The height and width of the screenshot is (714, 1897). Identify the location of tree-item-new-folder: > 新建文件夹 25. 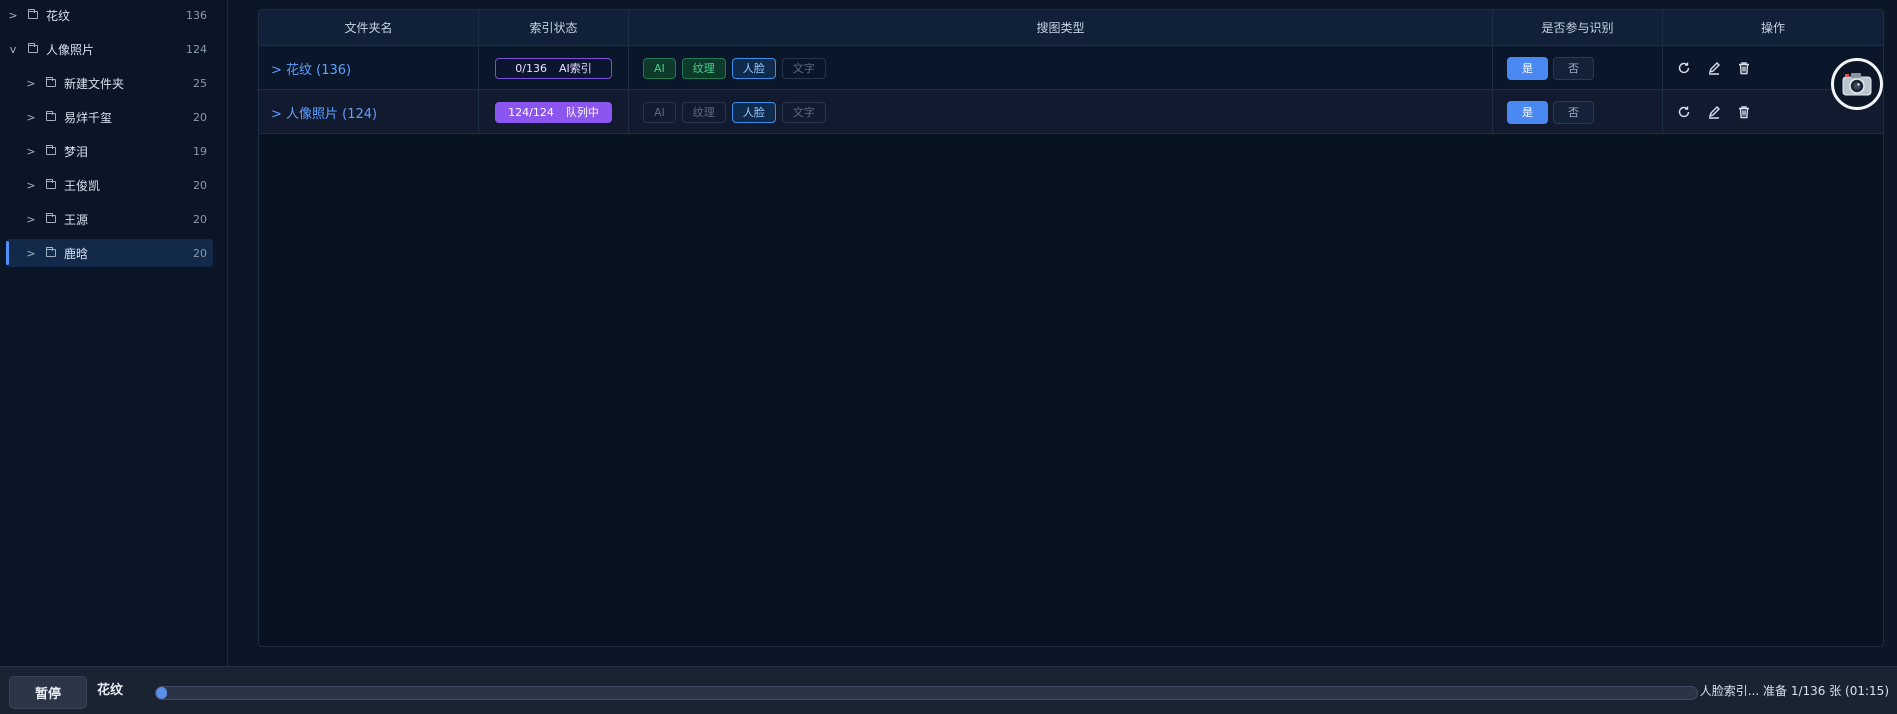
(118, 83).